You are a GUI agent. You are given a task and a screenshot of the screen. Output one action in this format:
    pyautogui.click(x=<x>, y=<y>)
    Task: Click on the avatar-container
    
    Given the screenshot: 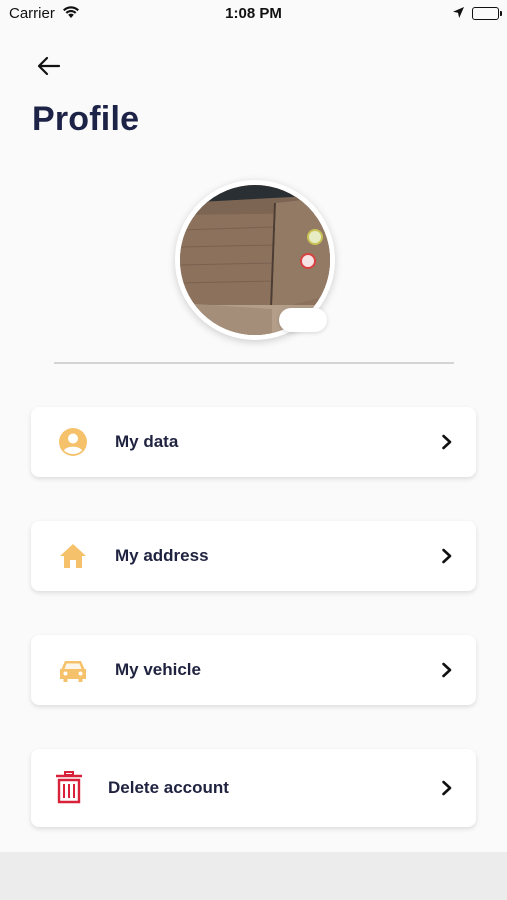 What is the action you would take?
    pyautogui.click(x=255, y=260)
    